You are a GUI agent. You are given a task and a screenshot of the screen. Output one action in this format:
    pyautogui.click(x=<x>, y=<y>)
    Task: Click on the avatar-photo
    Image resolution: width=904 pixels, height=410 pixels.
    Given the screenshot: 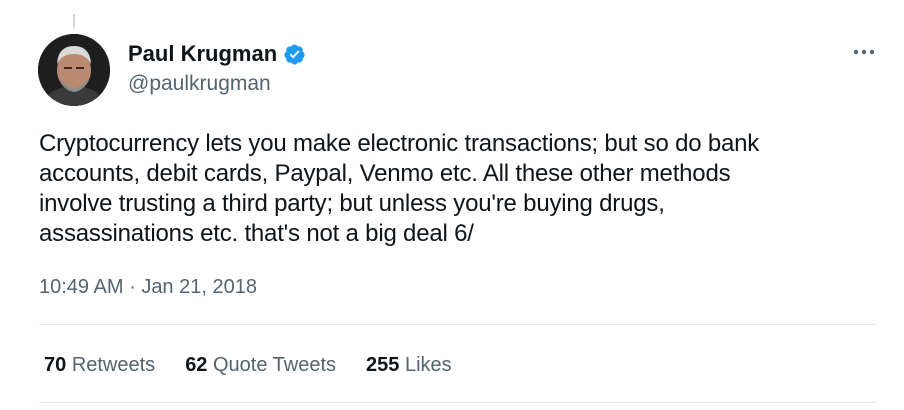 What is the action you would take?
    pyautogui.click(x=74, y=70)
    